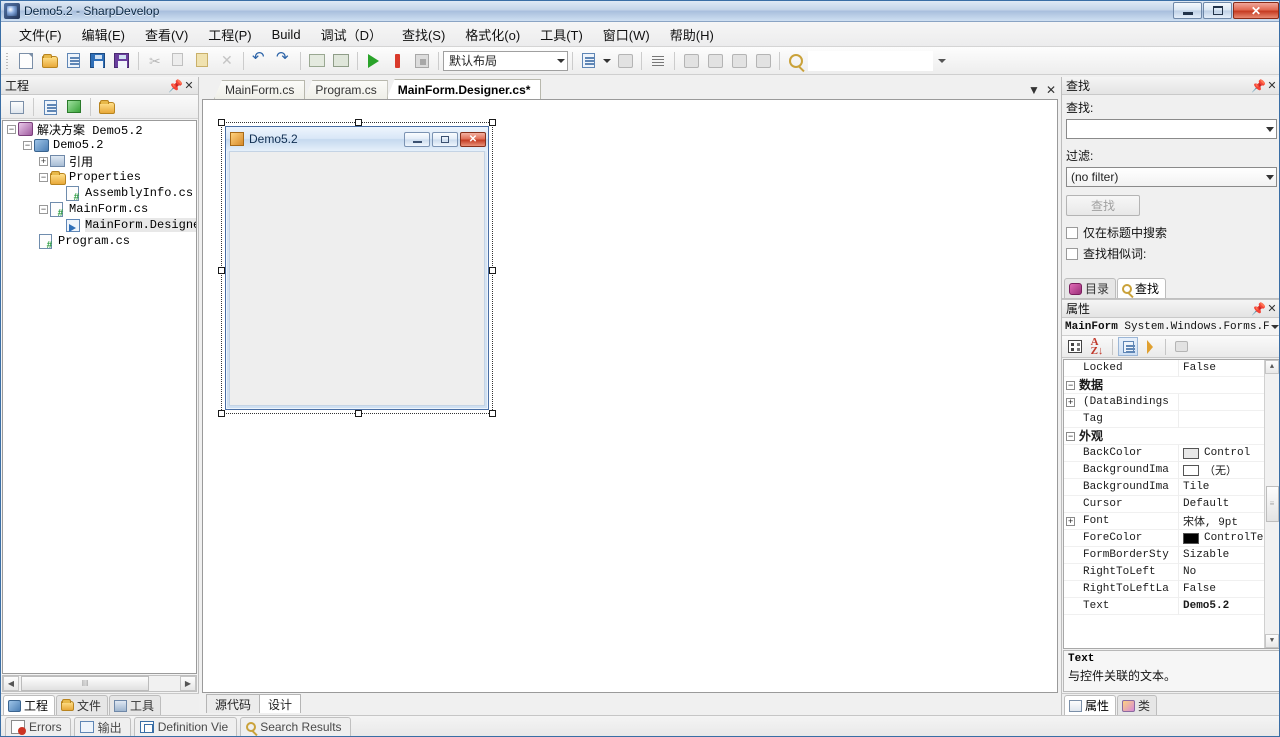  Describe the element at coordinates (942, 60) in the screenshot. I see `search-dropdown-icon` at that location.